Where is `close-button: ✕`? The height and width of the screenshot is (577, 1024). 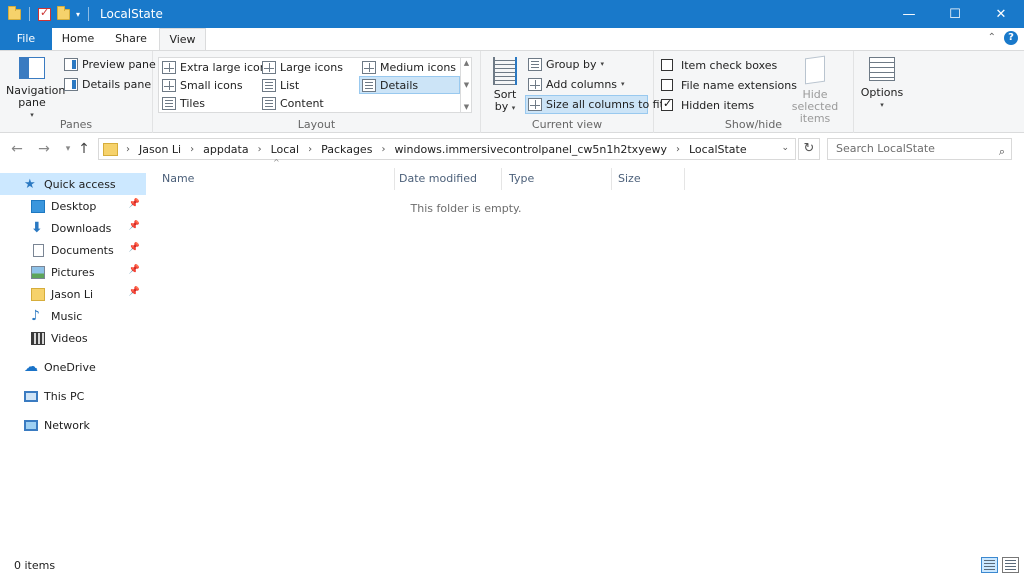
close-button: ✕ is located at coordinates (1001, 14).